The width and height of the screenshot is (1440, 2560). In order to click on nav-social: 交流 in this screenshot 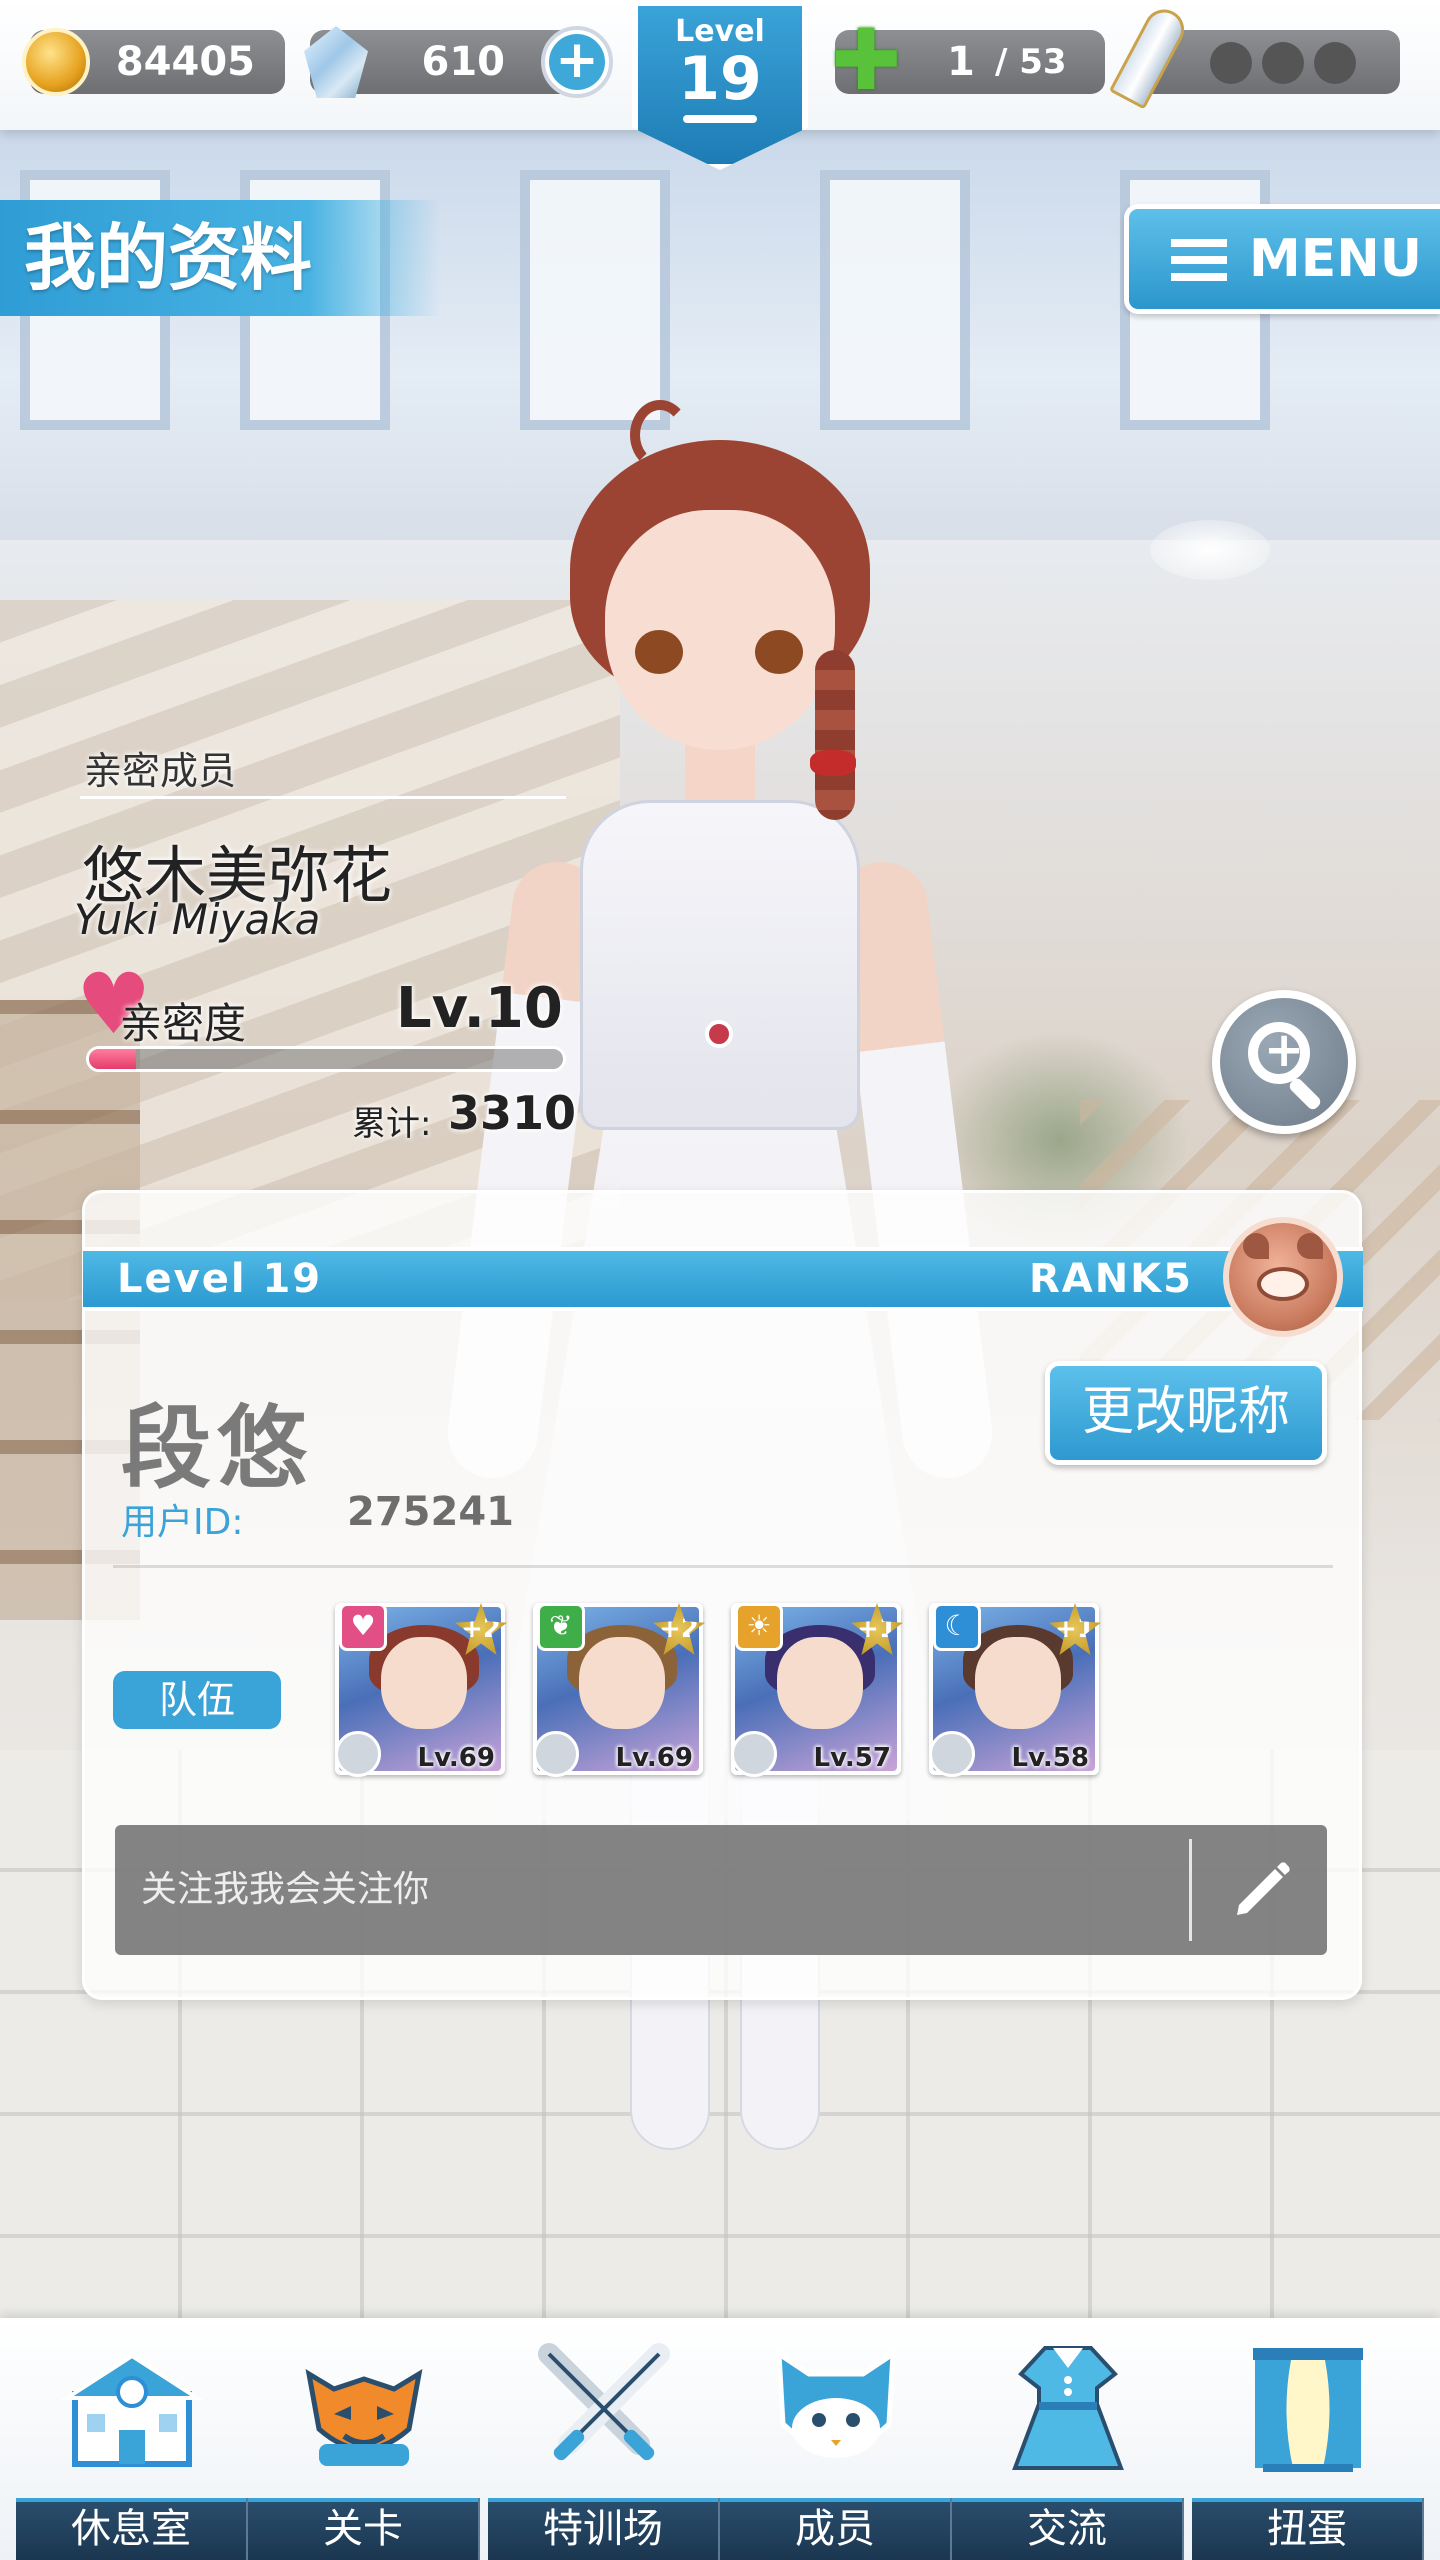, I will do `click(1068, 2439)`.